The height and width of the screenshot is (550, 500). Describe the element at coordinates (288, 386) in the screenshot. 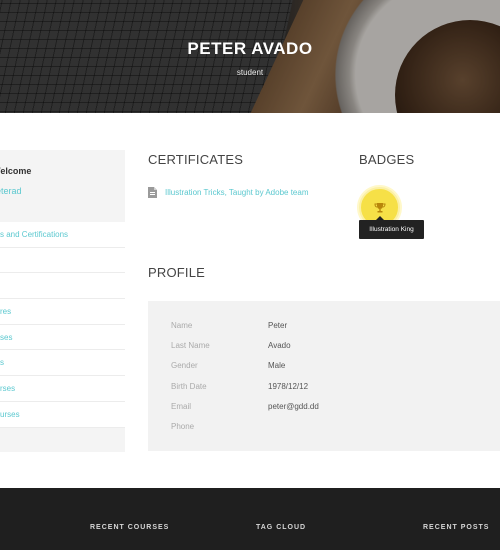

I see `field-value: 1978/12/12` at that location.